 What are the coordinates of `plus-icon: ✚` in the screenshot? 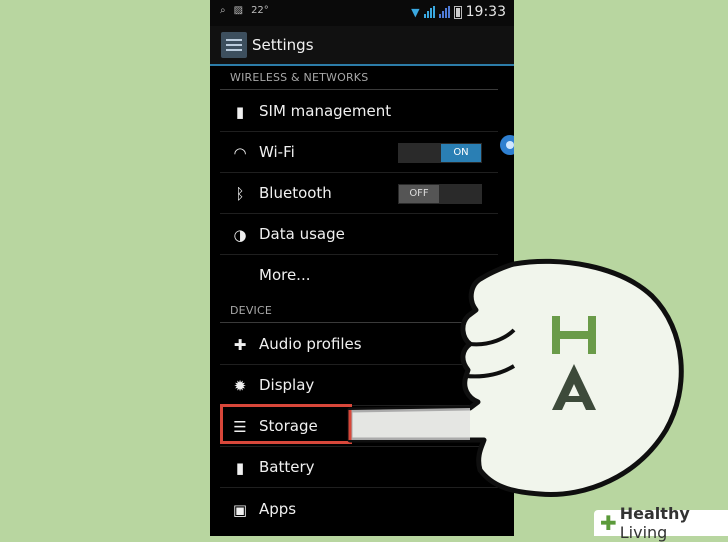 It's located at (608, 523).